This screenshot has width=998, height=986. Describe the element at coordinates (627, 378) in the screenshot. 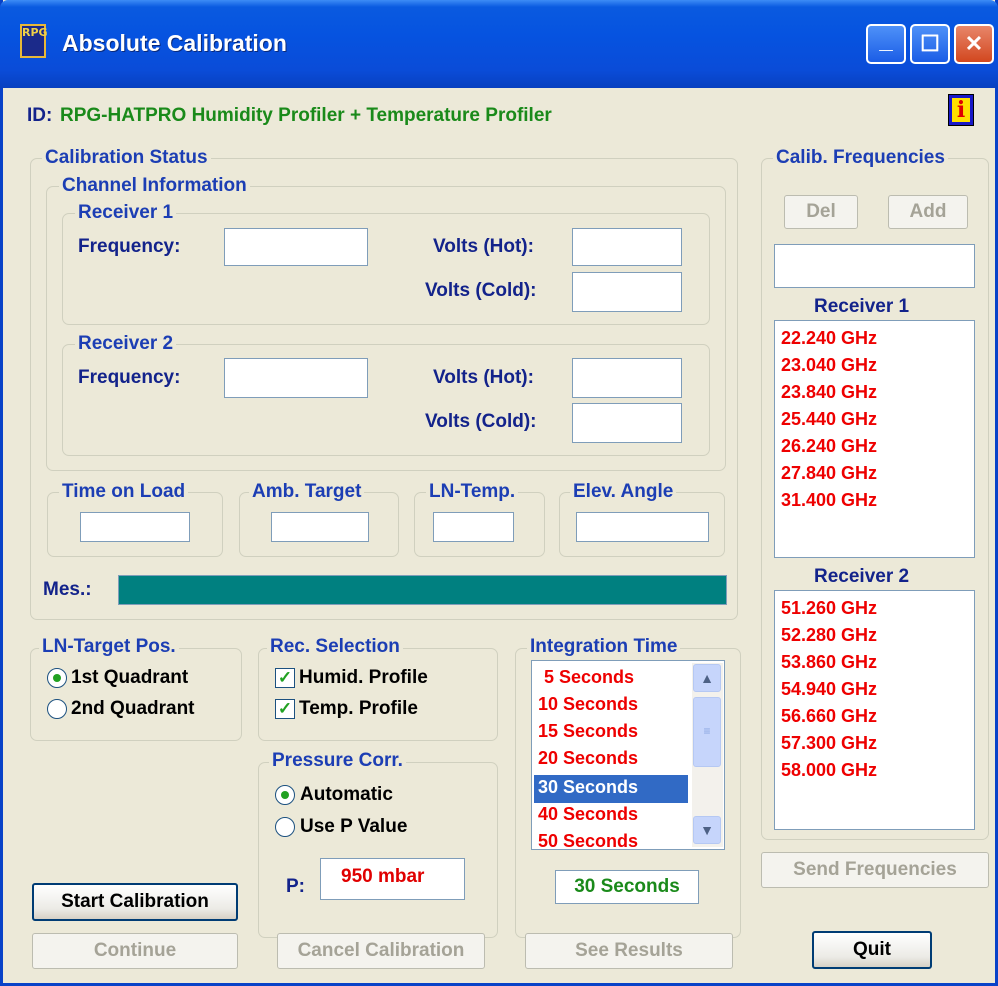

I see `receiver2-volts-hot-field` at that location.